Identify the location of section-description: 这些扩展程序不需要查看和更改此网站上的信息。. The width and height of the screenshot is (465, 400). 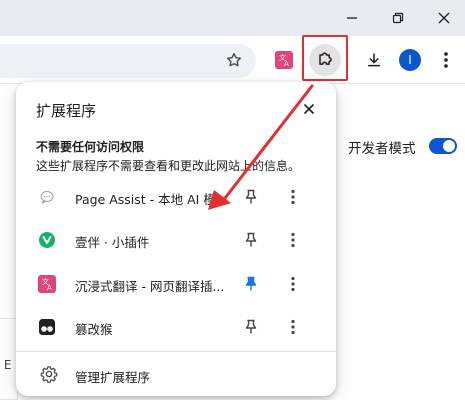
(168, 166).